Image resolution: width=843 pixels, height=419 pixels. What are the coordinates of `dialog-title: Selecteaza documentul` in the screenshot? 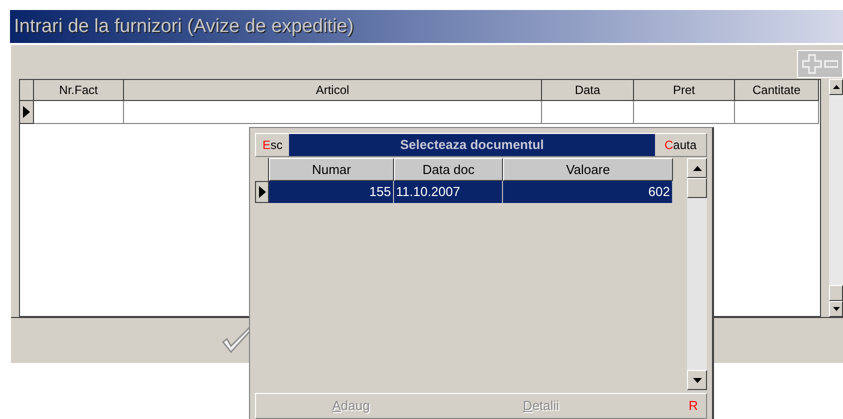 It's located at (472, 145).